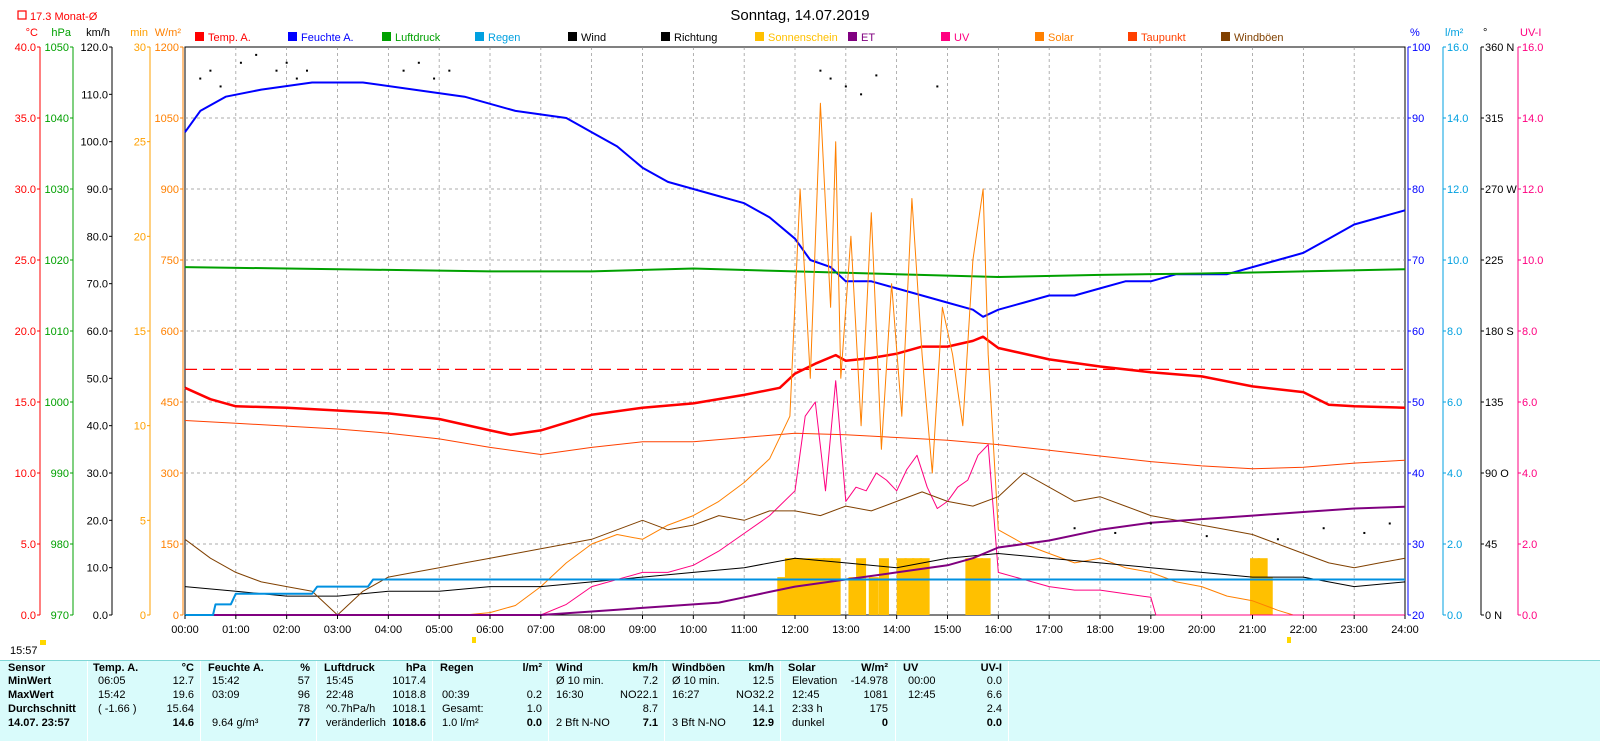  Describe the element at coordinates (1253, 630) in the screenshot. I see `x-tick-label: 21:00` at that location.